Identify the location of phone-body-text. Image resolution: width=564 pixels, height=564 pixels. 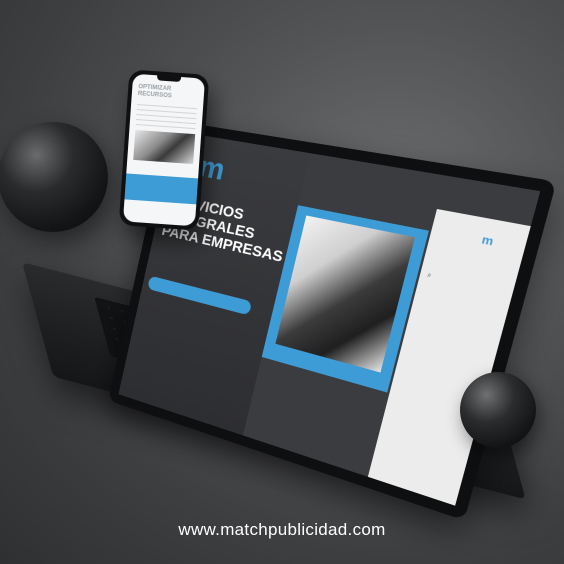
(166, 117).